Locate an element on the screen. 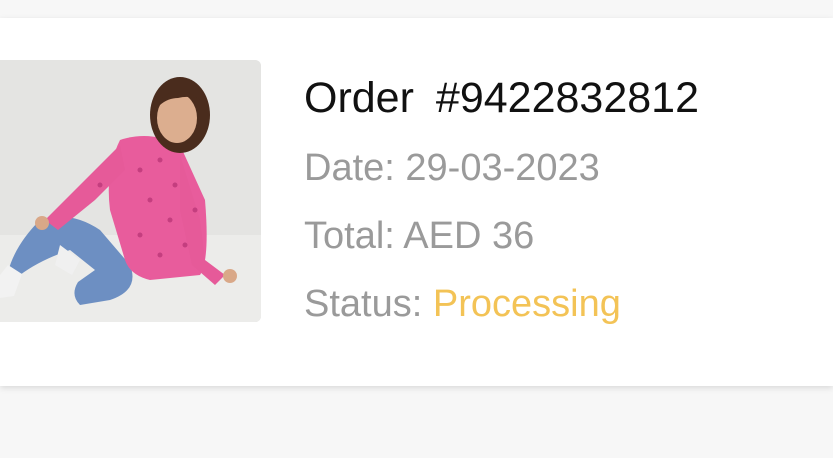  order-title: Order #9422832812 is located at coordinates (501, 98).